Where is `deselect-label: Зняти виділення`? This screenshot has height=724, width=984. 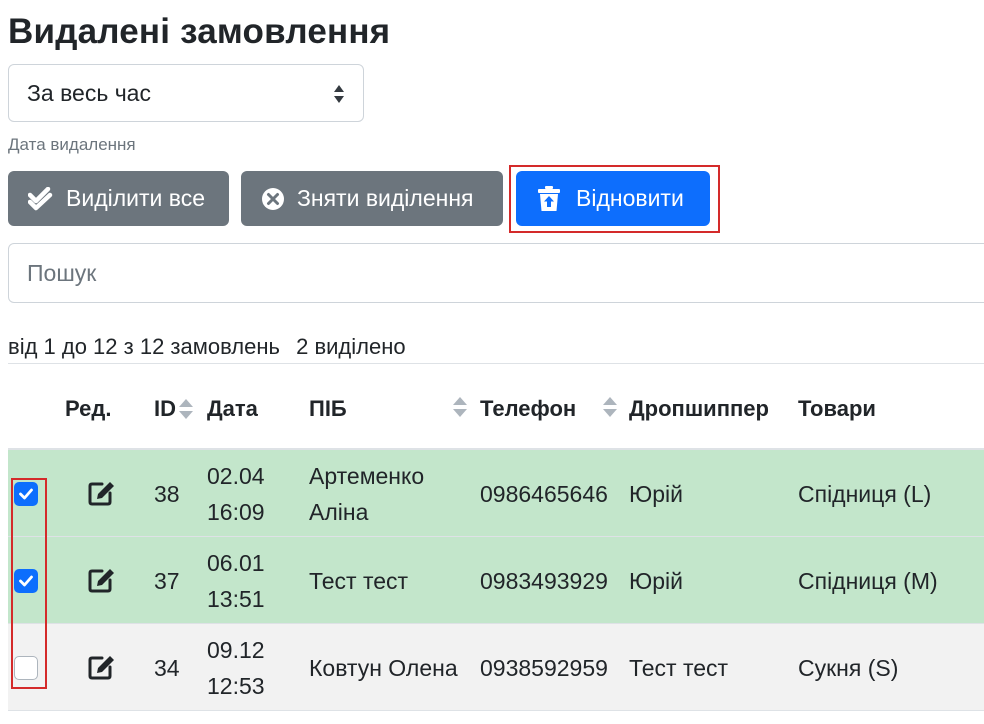
deselect-label: Зняти виділення is located at coordinates (385, 198).